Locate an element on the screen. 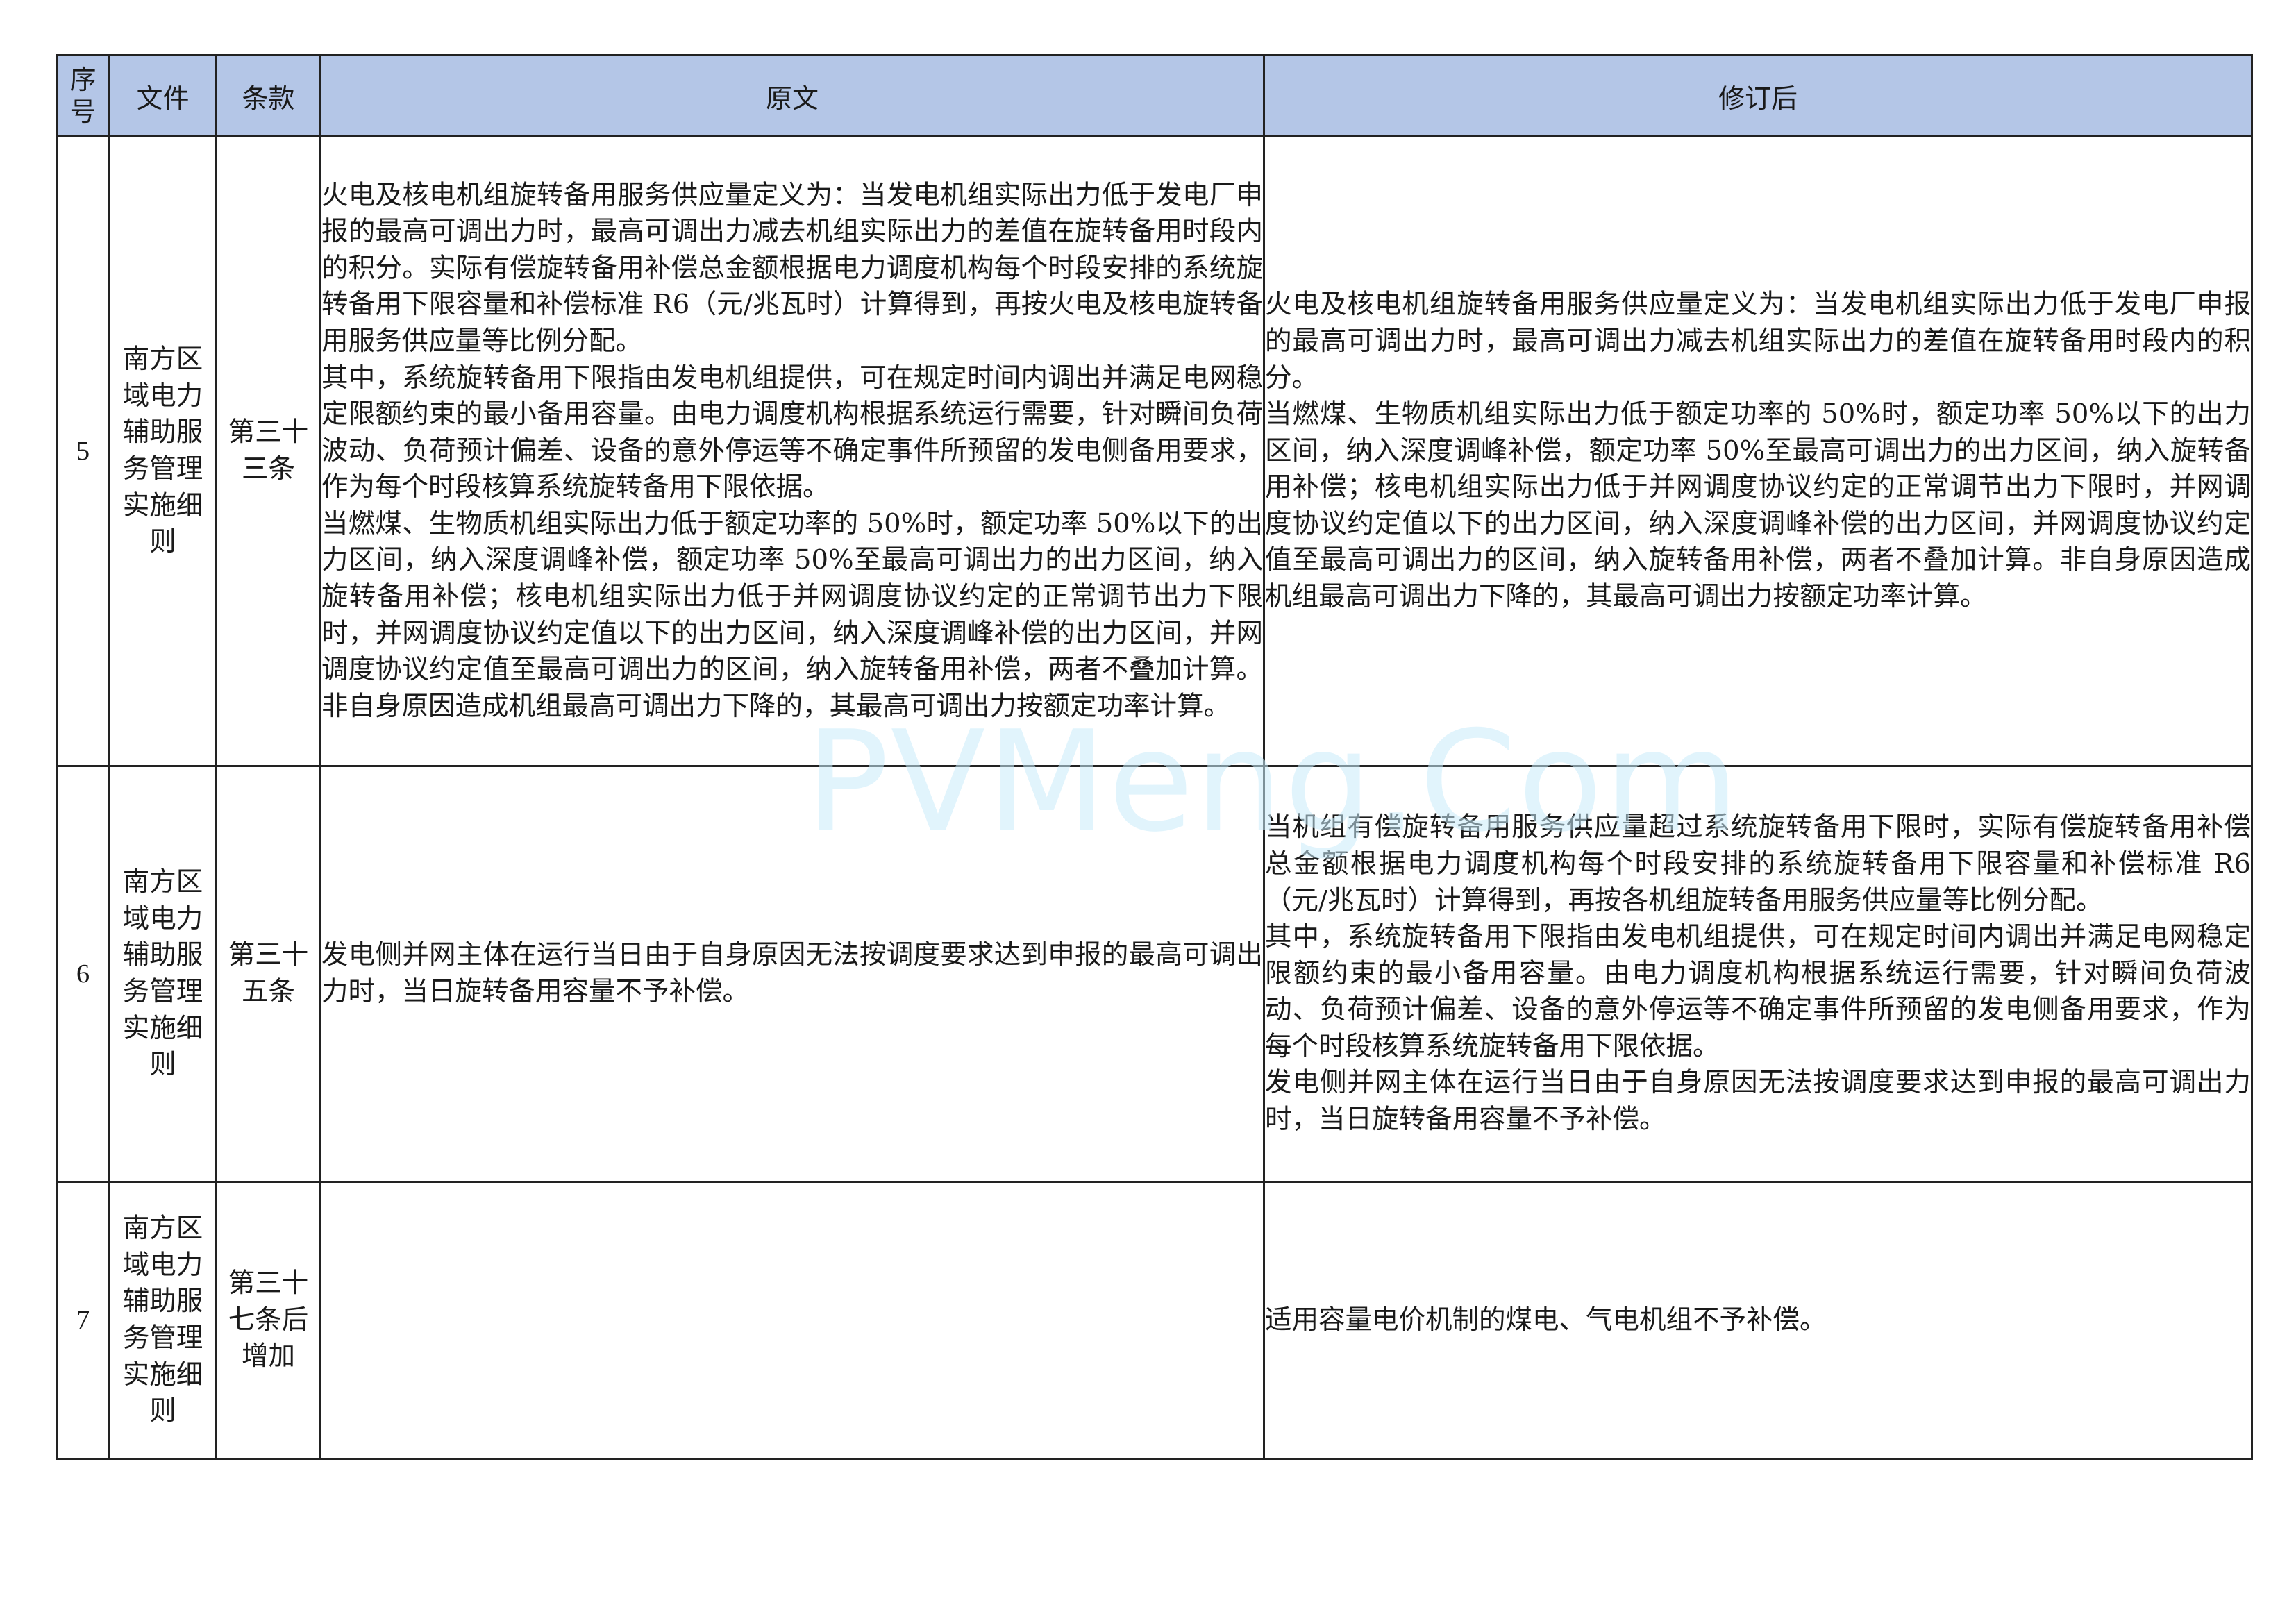 Image resolution: width=2296 pixels, height=1623 pixels. row-seq: 6 is located at coordinates (83, 974).